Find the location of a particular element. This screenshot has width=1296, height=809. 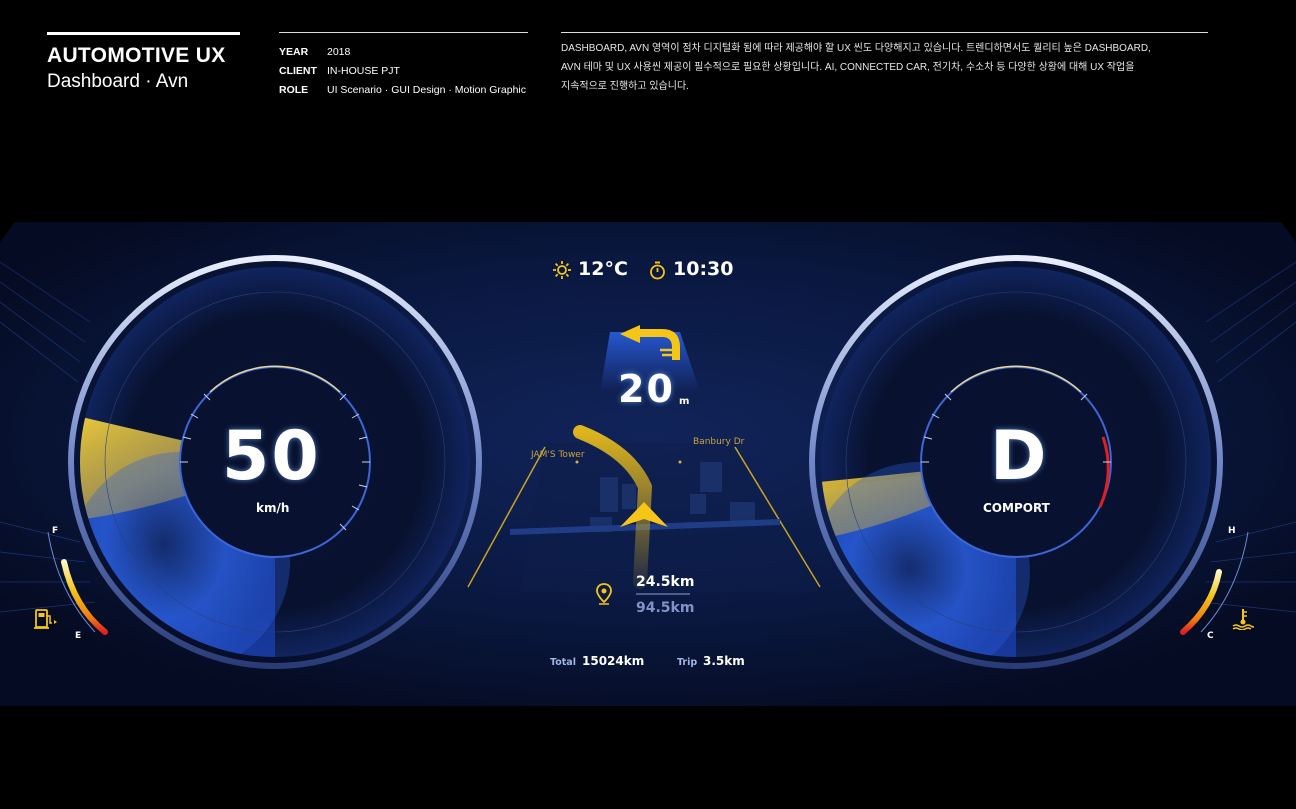

meta-key: ROLE is located at coordinates (294, 89).